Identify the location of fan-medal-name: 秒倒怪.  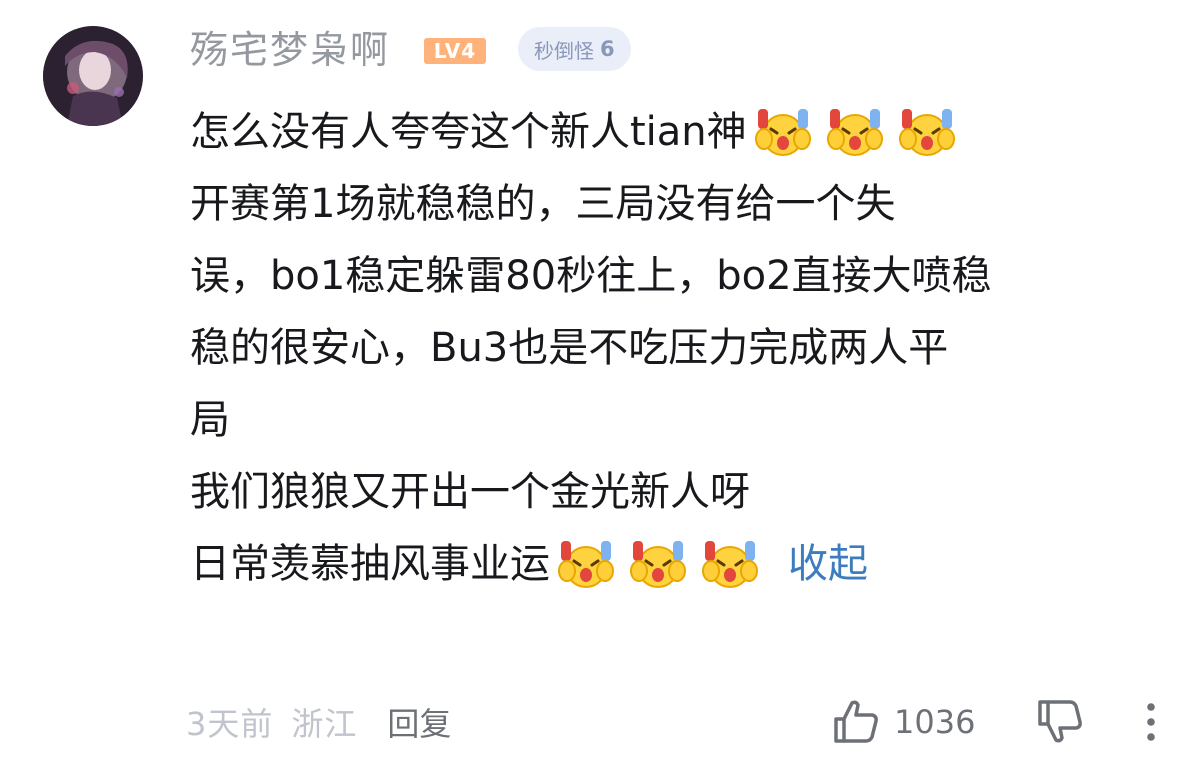
(564, 50).